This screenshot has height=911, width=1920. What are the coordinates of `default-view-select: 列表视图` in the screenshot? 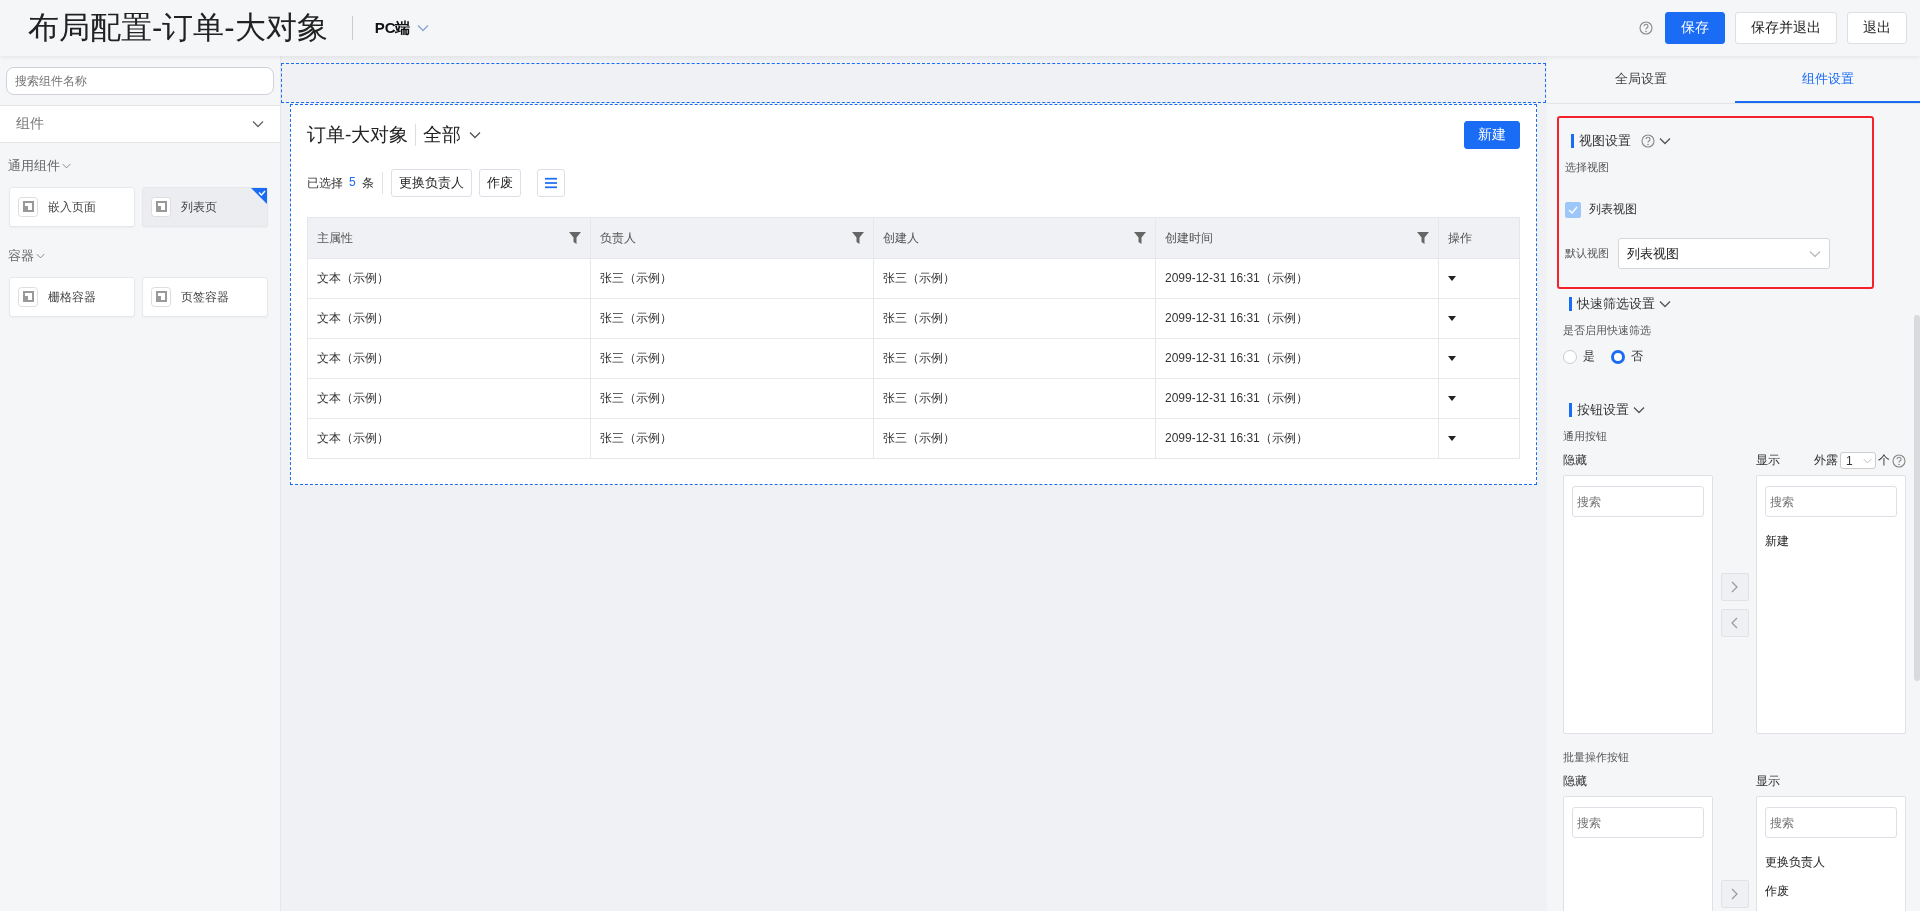 It's located at (1724, 253).